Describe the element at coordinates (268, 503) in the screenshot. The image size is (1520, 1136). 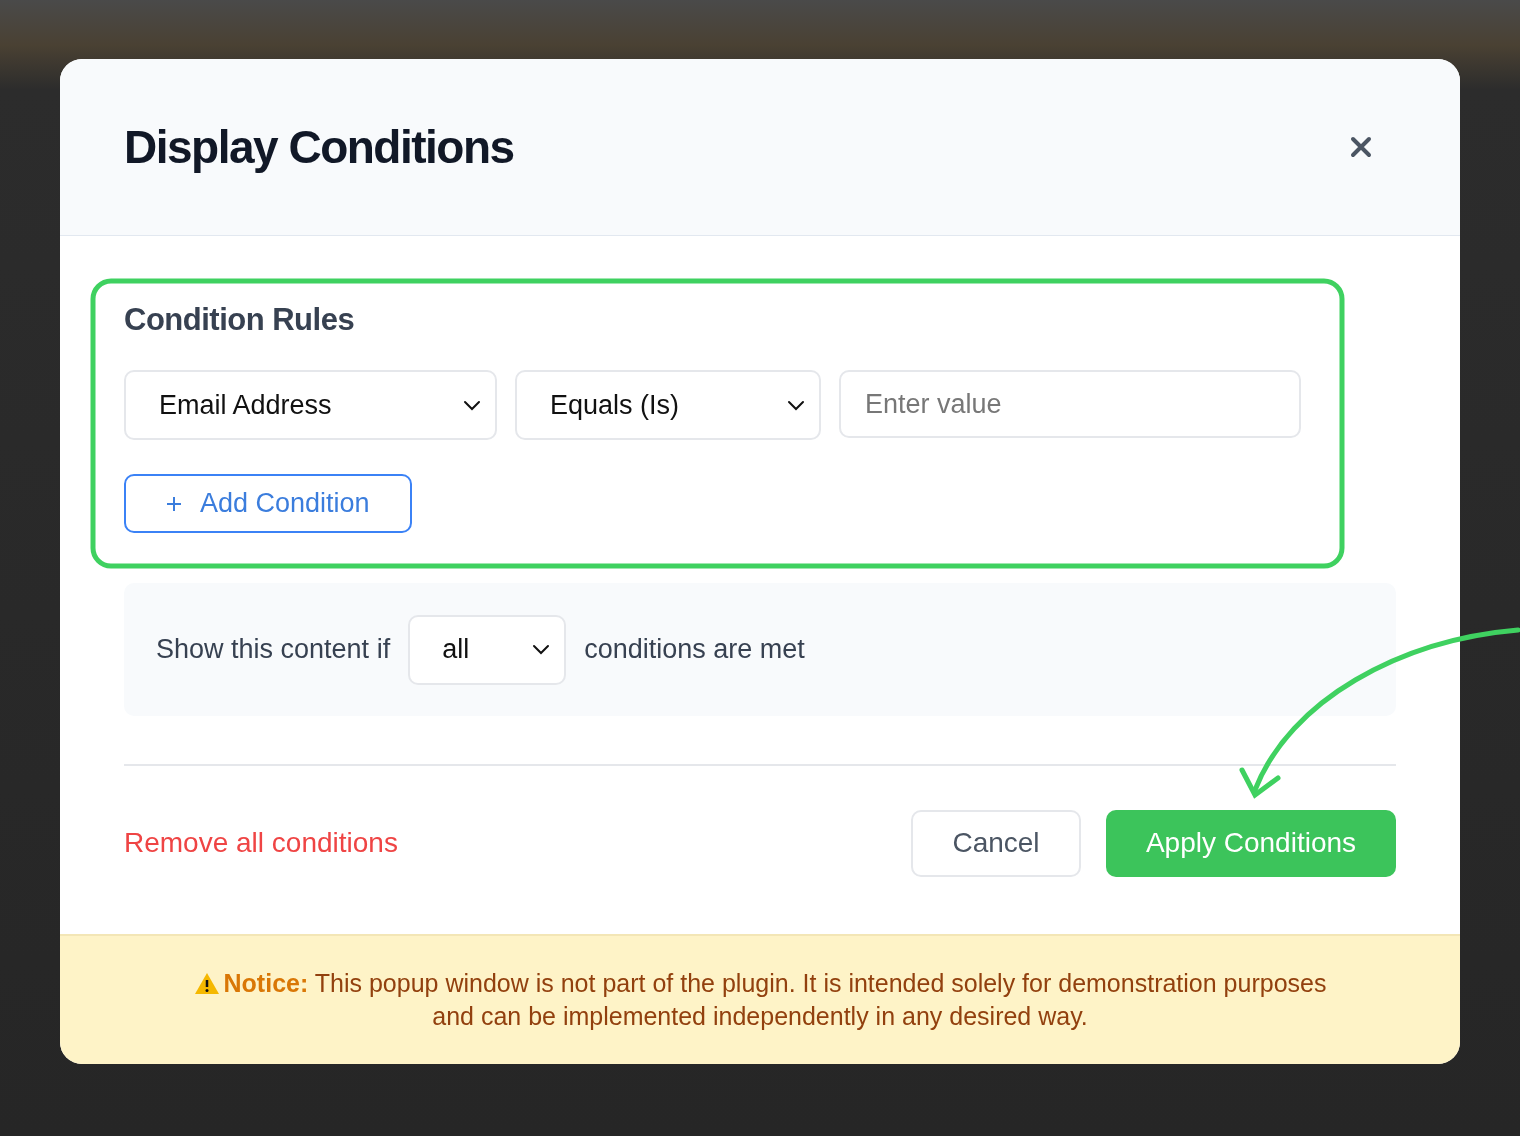
I see `add-condition-button: Add Condition` at that location.